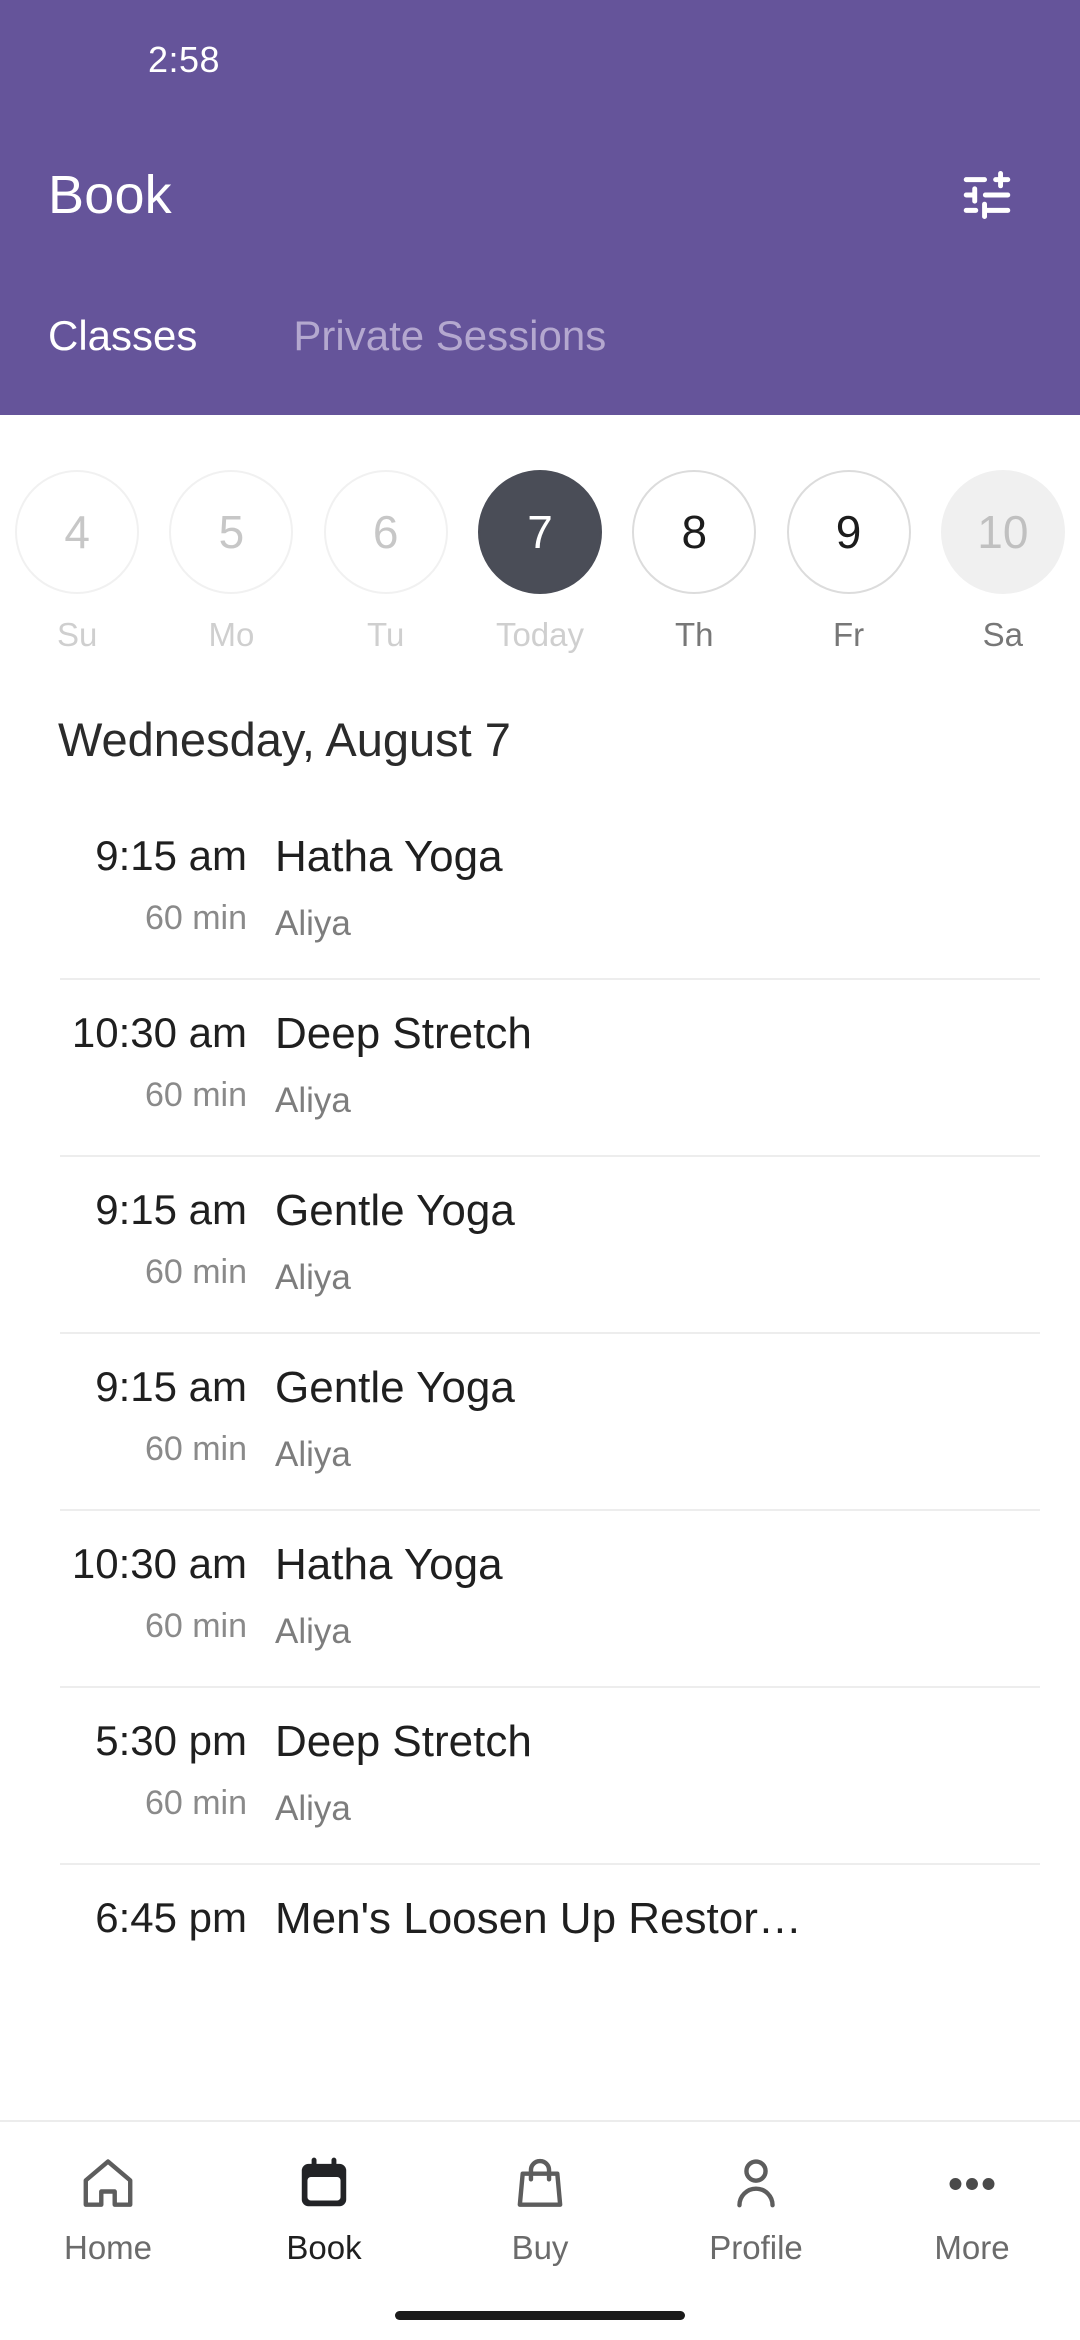  Describe the element at coordinates (108, 2247) in the screenshot. I see `nav-label: Home` at that location.